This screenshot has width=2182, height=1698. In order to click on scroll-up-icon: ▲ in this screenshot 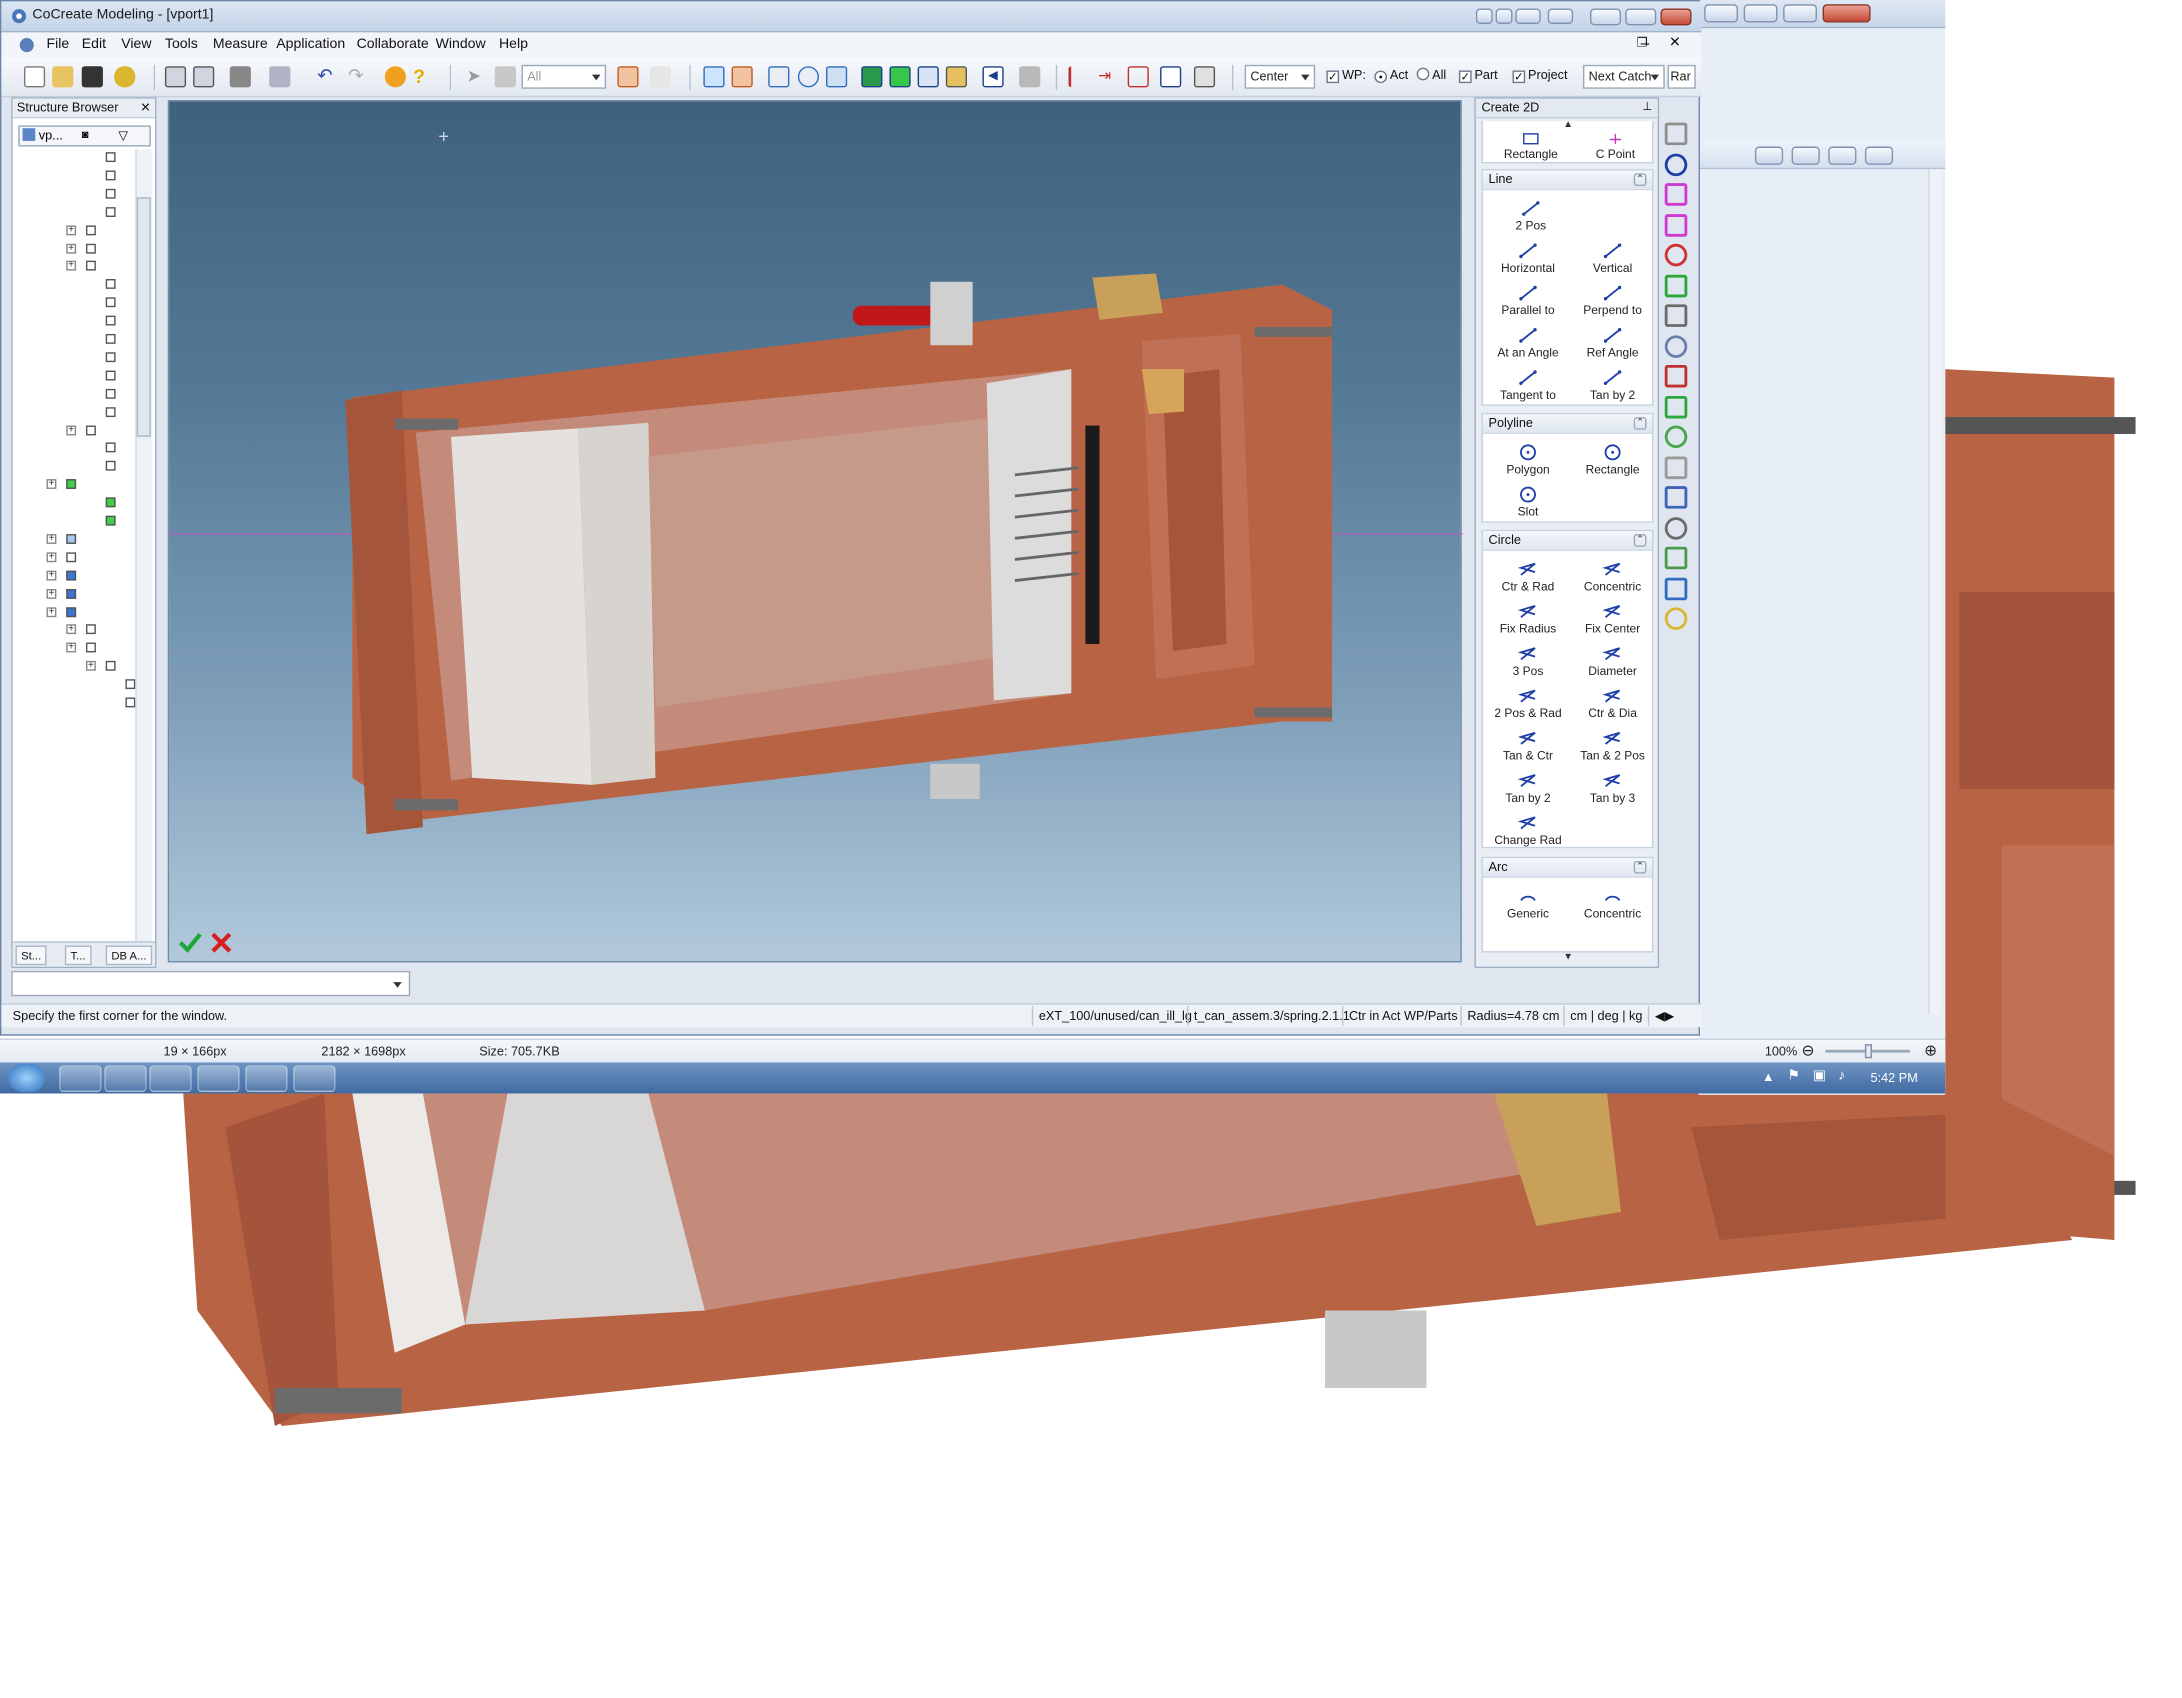, I will do `click(1568, 125)`.